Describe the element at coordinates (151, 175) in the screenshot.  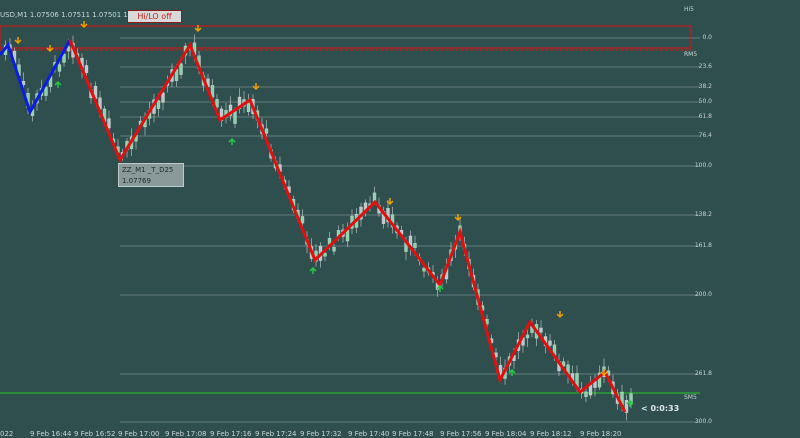
I see `zigzag-tooltip: ZZ_M1 _T_D25 1.07769` at that location.